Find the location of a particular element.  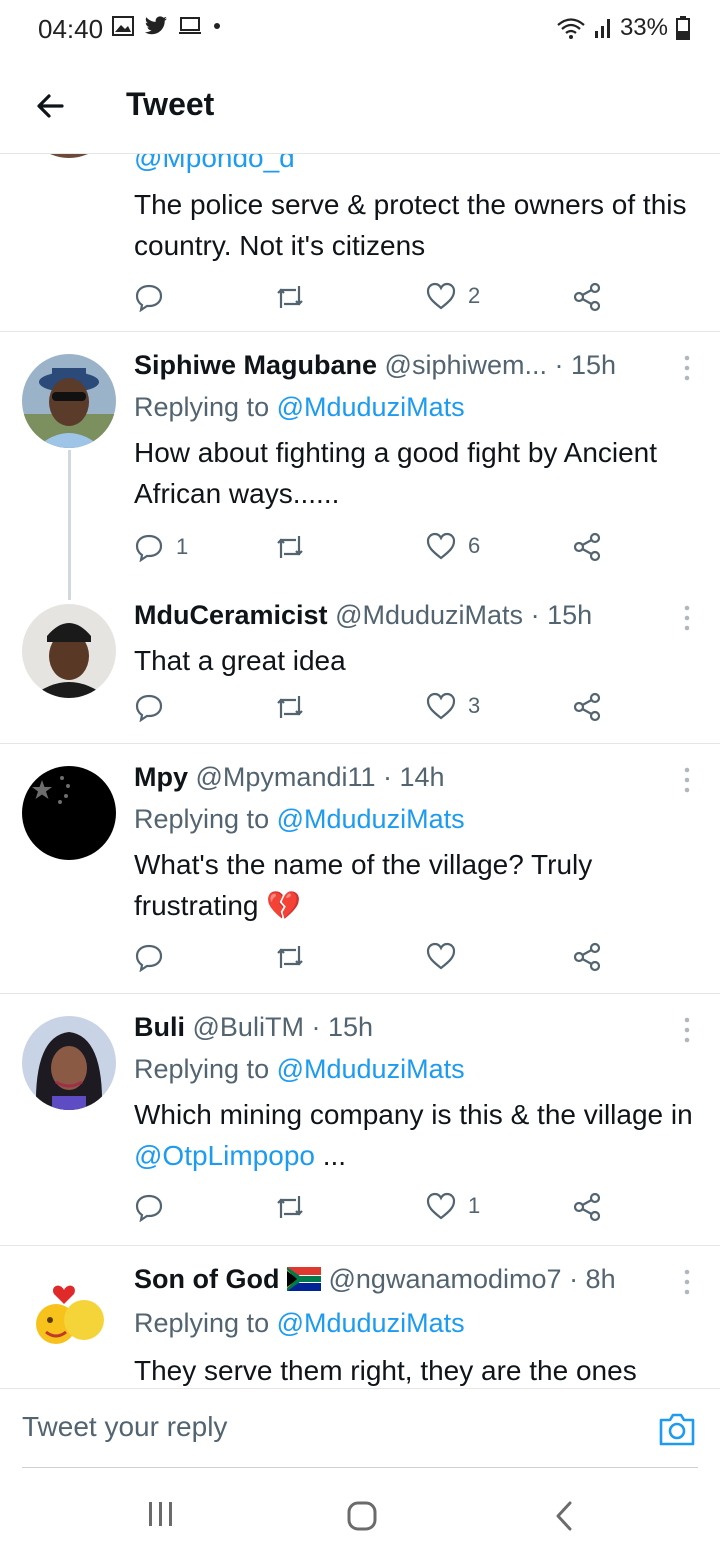

like-button: 2 is located at coordinates (453, 296).